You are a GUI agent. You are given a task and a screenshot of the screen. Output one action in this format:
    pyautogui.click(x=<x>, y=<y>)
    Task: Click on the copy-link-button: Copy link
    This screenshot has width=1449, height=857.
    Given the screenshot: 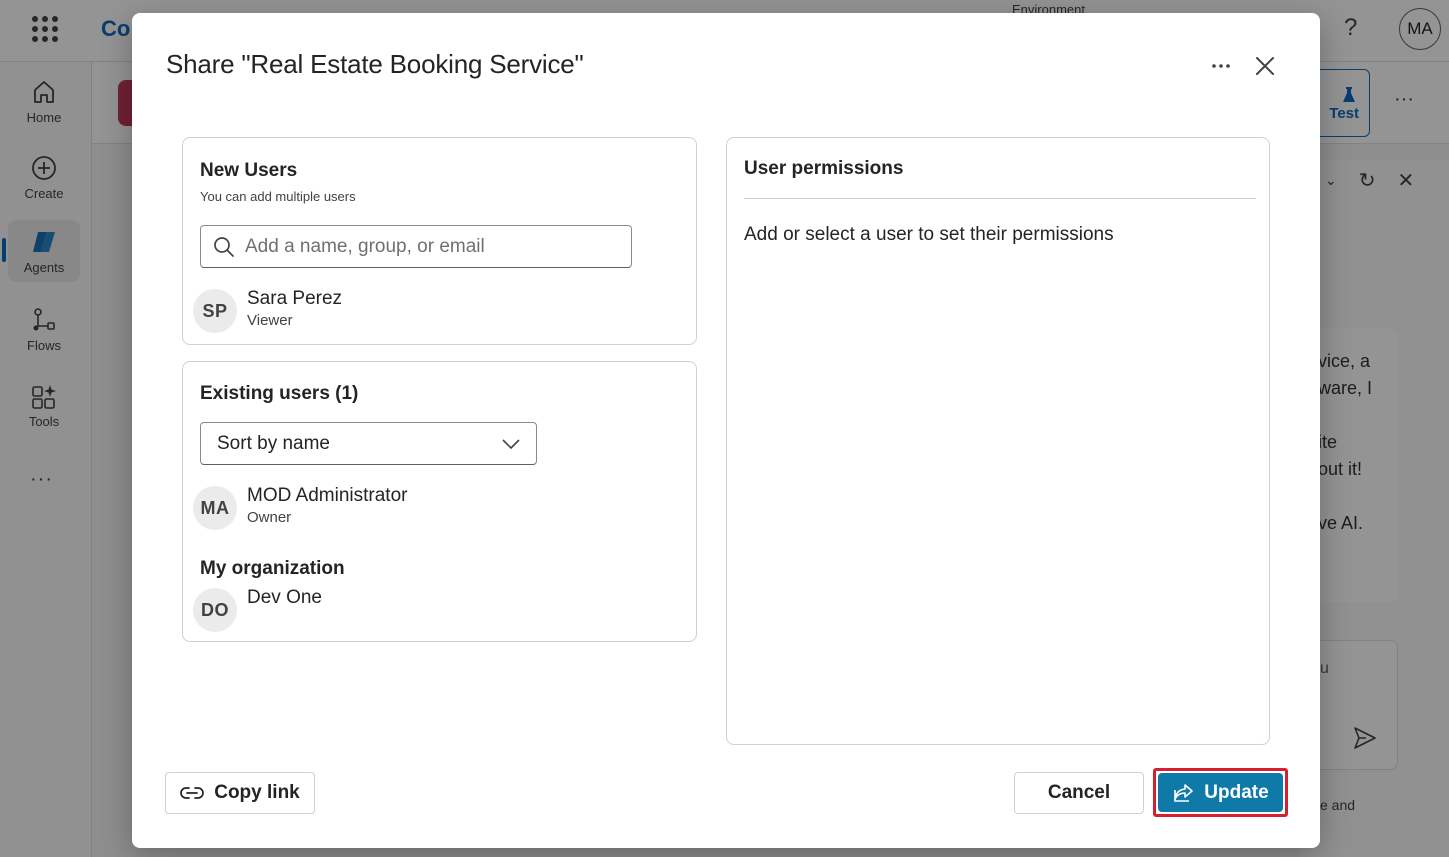 What is the action you would take?
    pyautogui.click(x=240, y=793)
    